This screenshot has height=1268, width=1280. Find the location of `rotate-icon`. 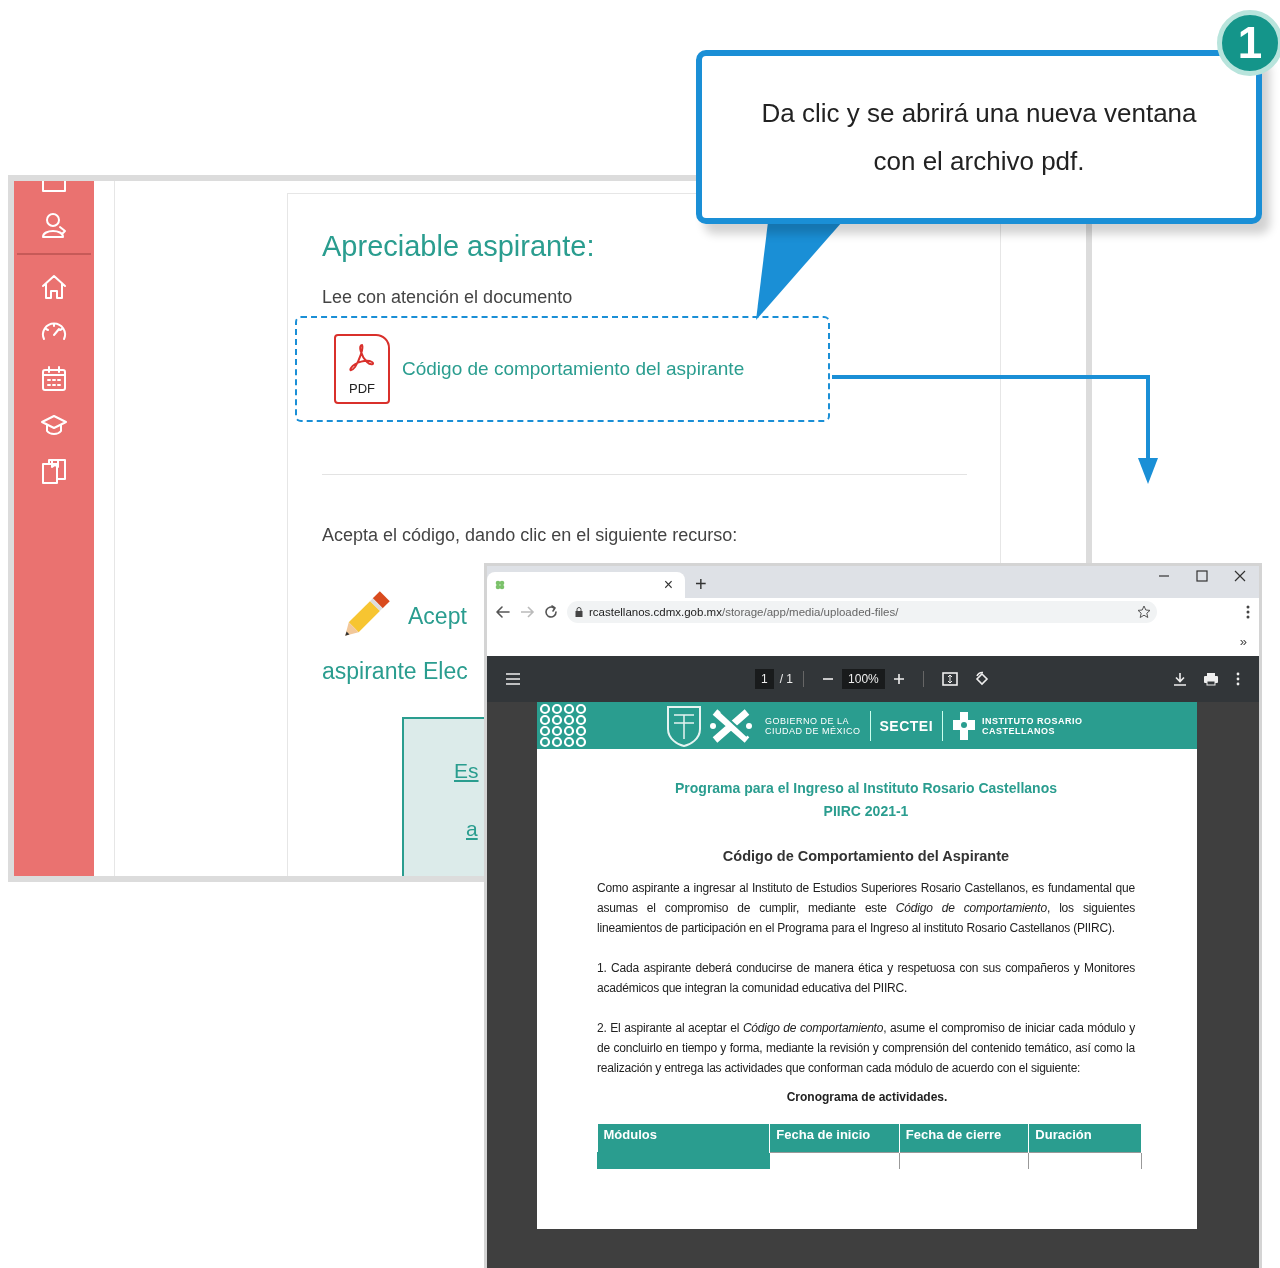

rotate-icon is located at coordinates (981, 679).